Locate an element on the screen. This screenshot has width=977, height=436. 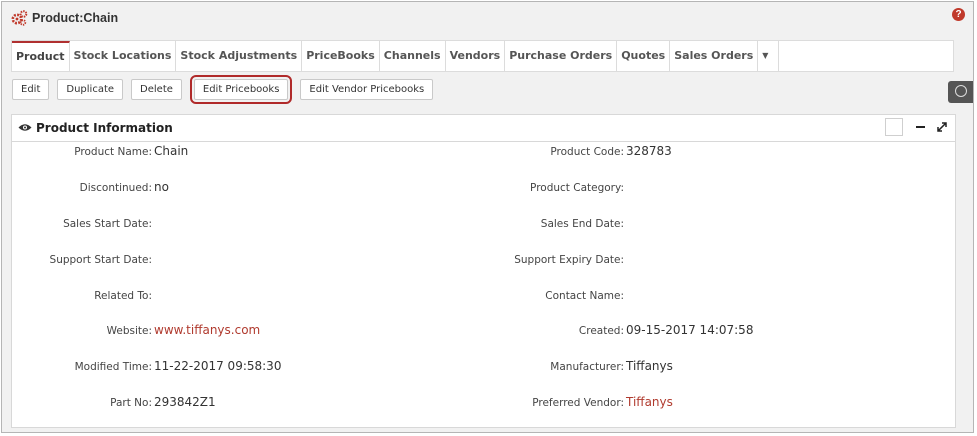
clock-icon is located at coordinates (961, 91).